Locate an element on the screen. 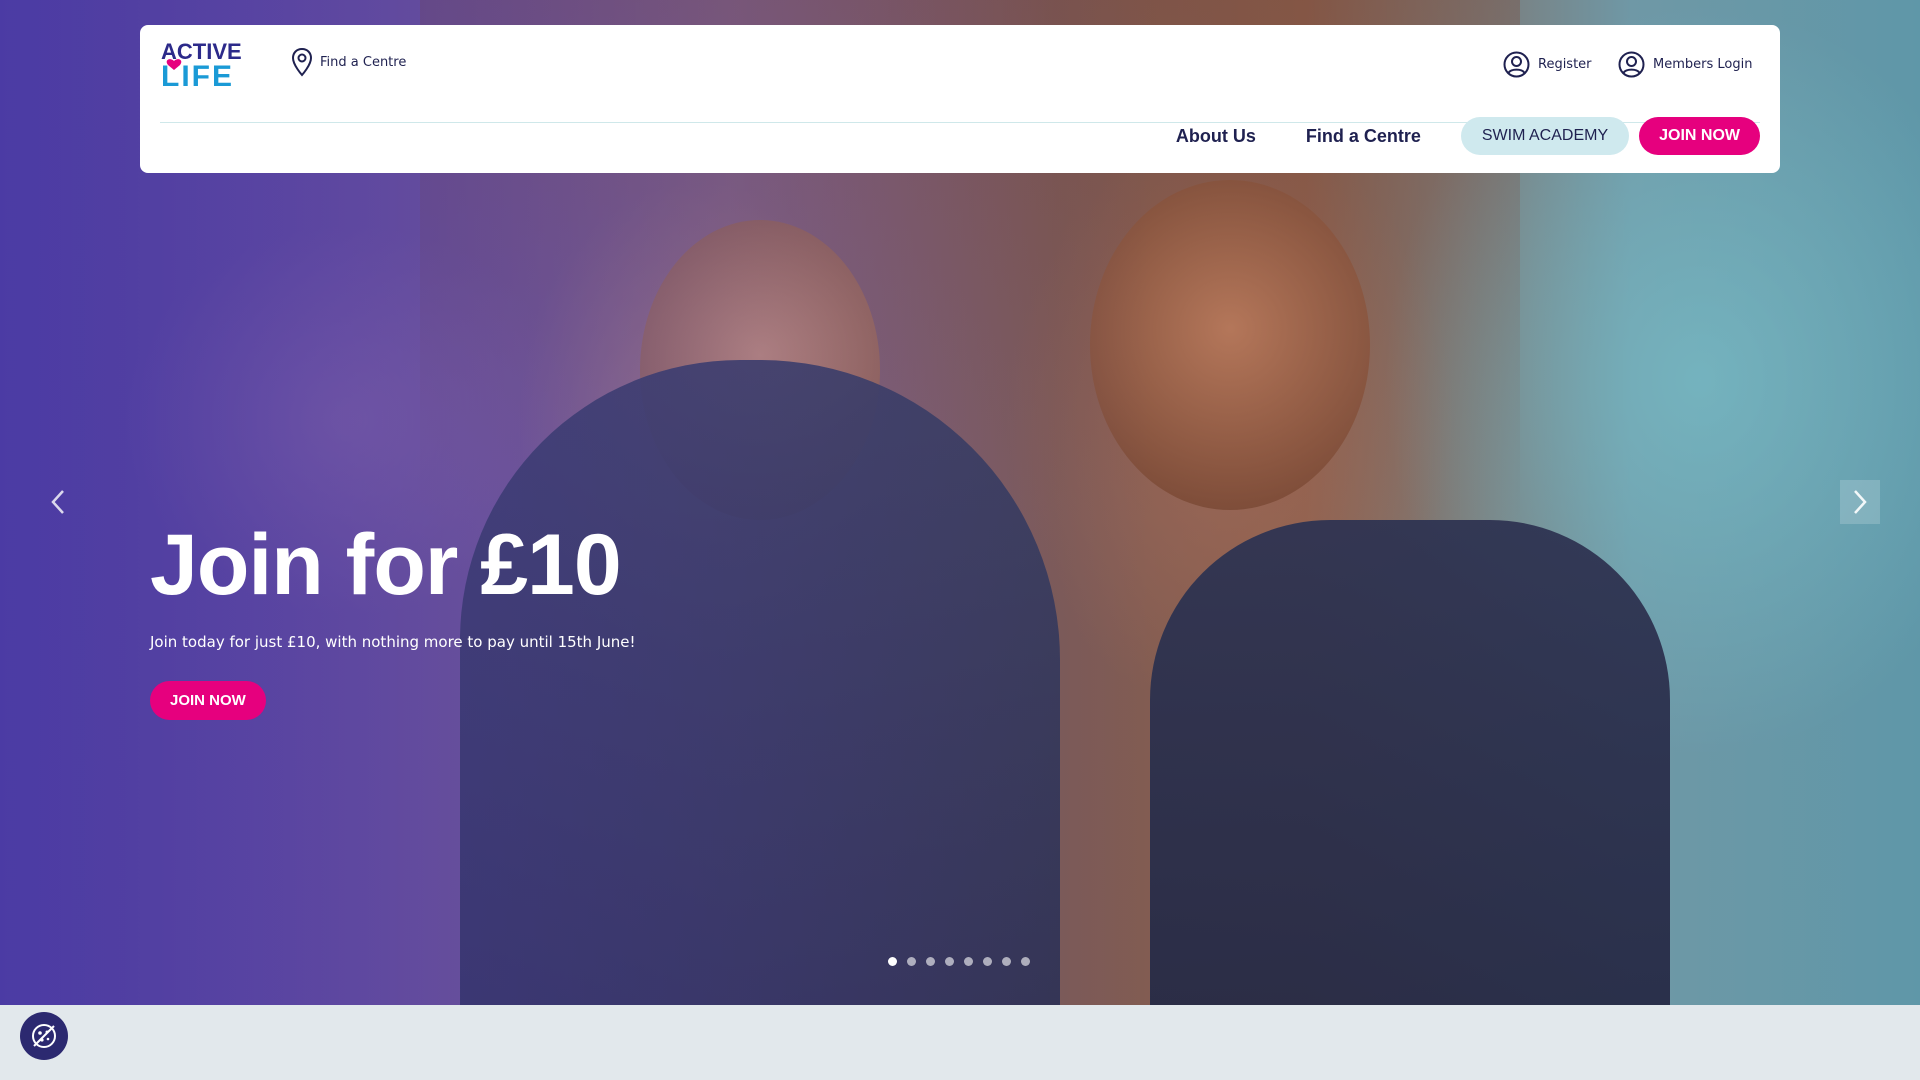 The height and width of the screenshot is (1080, 1920). cookie-settings-button is located at coordinates (44, 1036).